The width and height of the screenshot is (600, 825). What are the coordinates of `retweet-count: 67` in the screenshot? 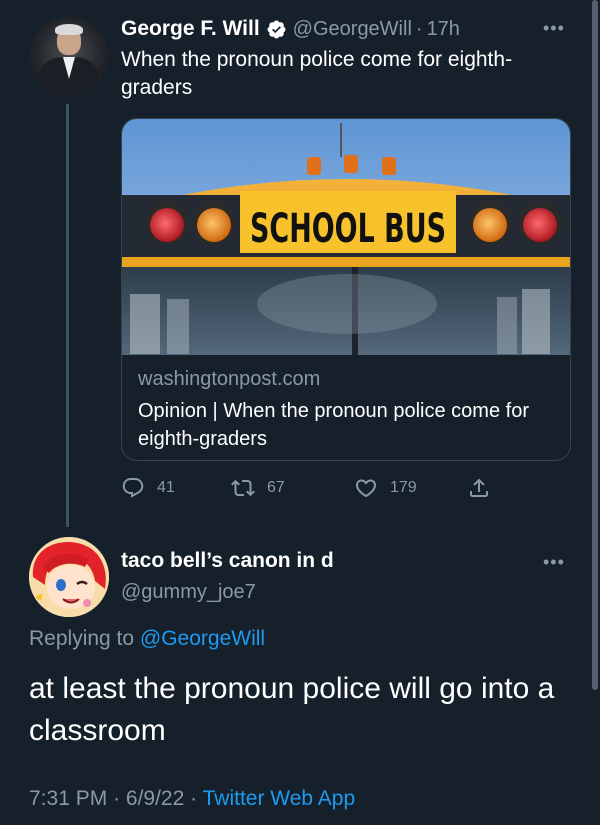 It's located at (276, 487).